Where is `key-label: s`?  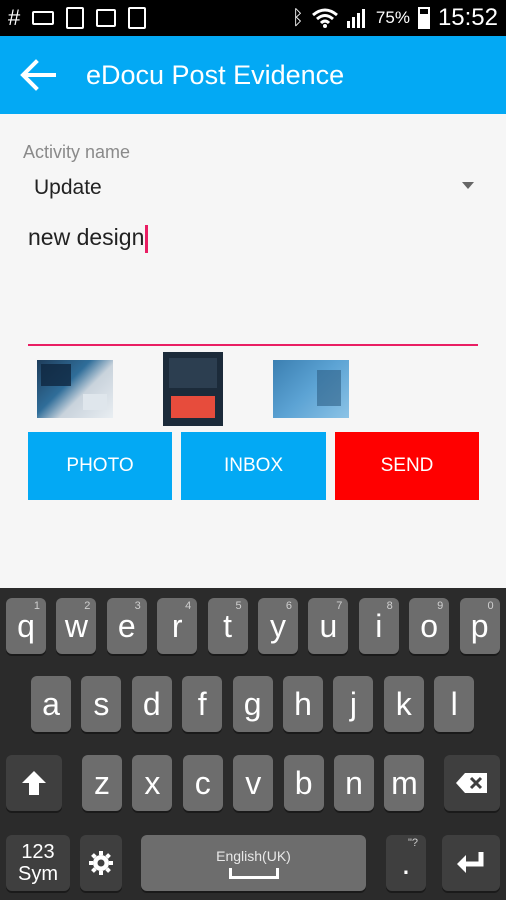 key-label: s is located at coordinates (101, 704).